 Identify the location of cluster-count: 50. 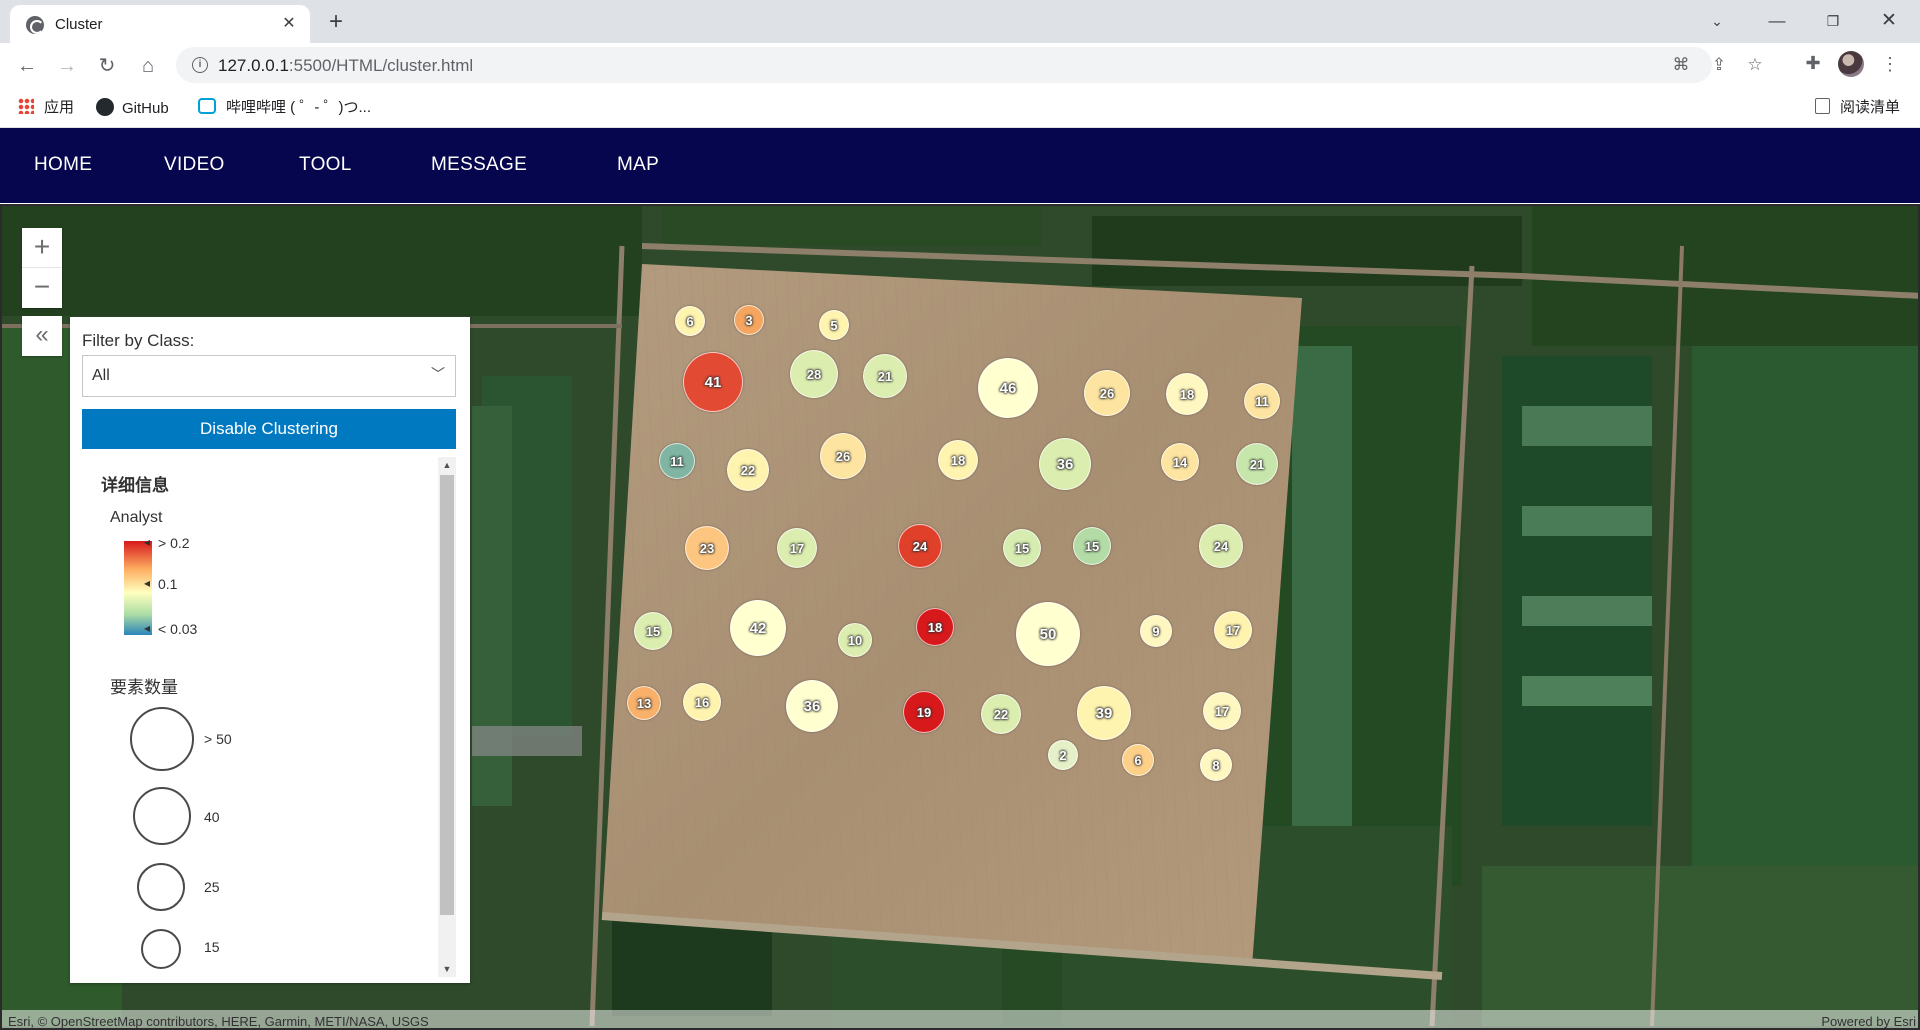
(1048, 634).